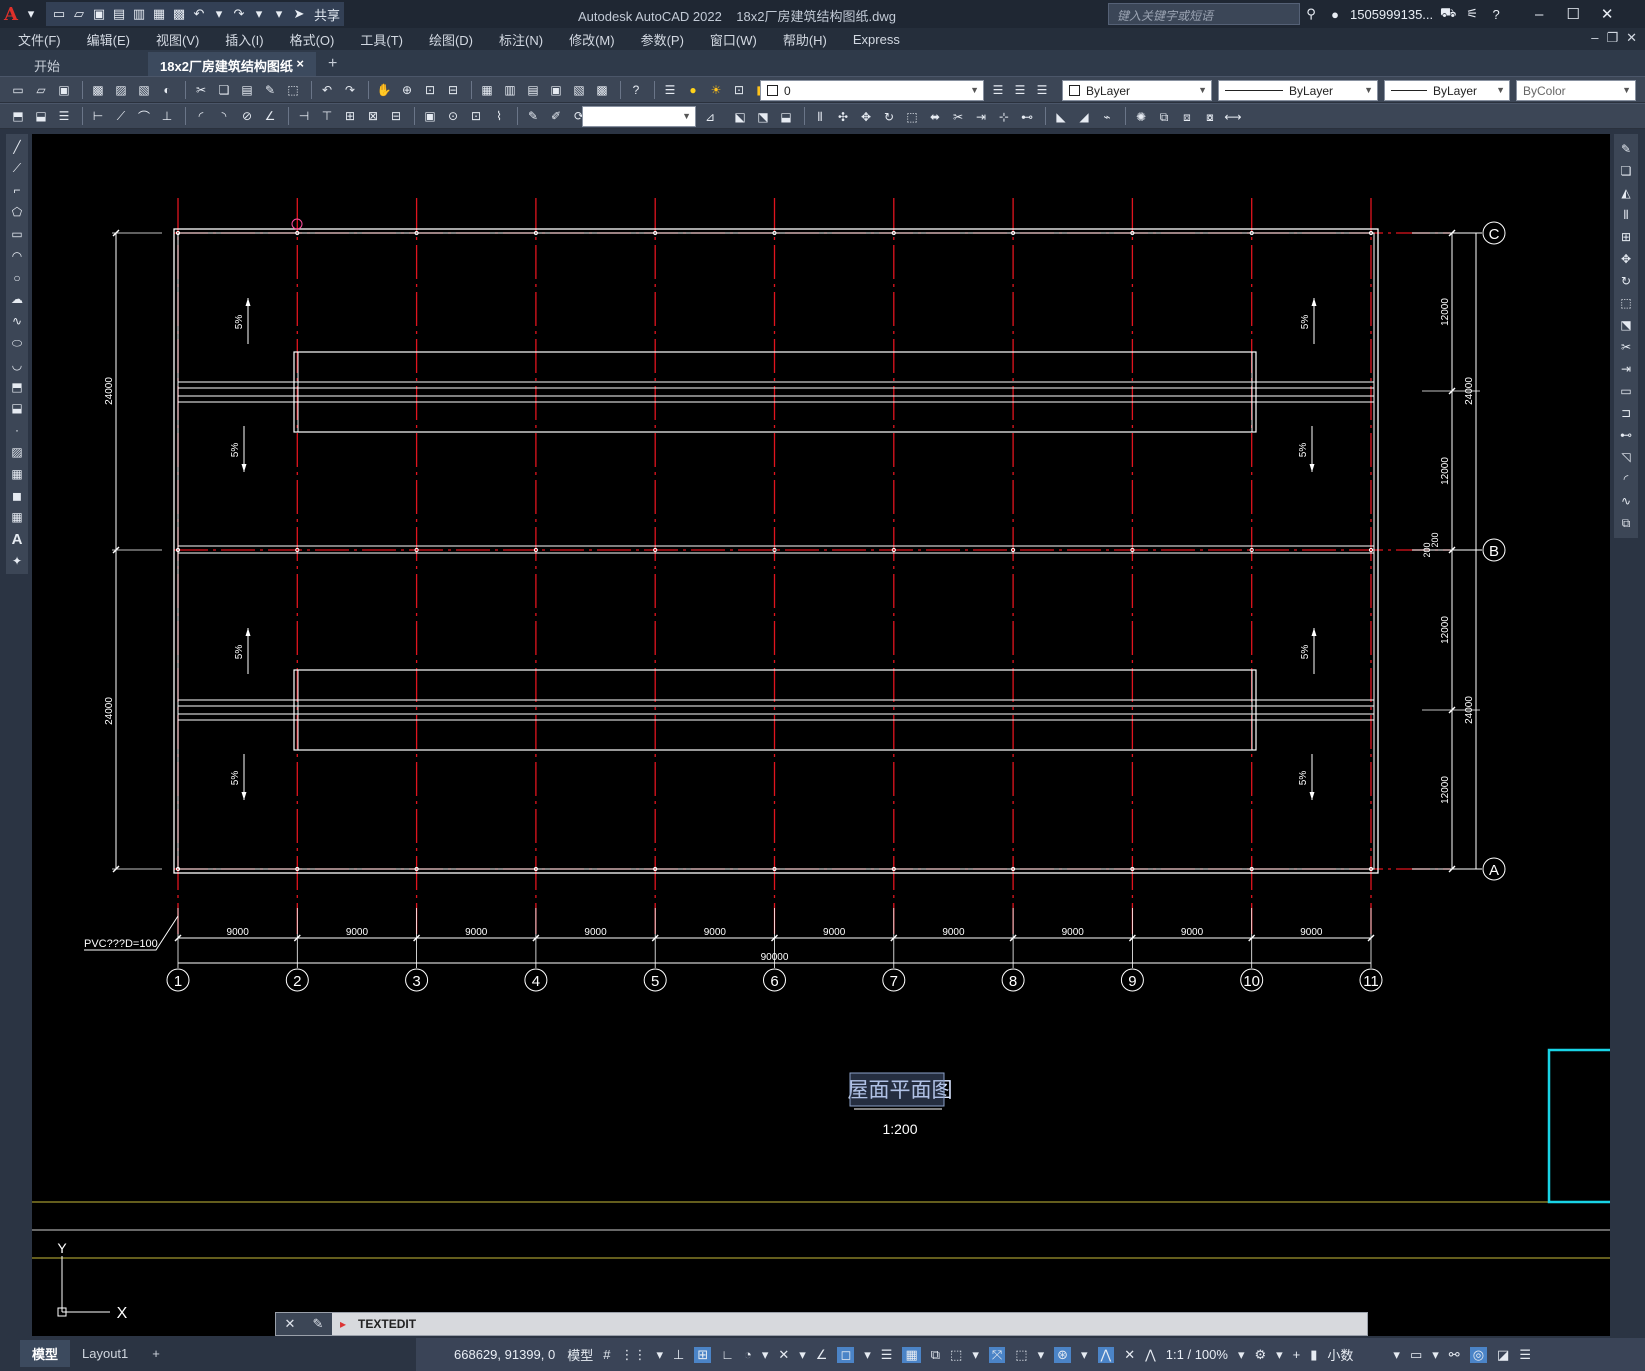  What do you see at coordinates (662, 39) in the screenshot?
I see `menu-parametric: 参数(P)` at bounding box center [662, 39].